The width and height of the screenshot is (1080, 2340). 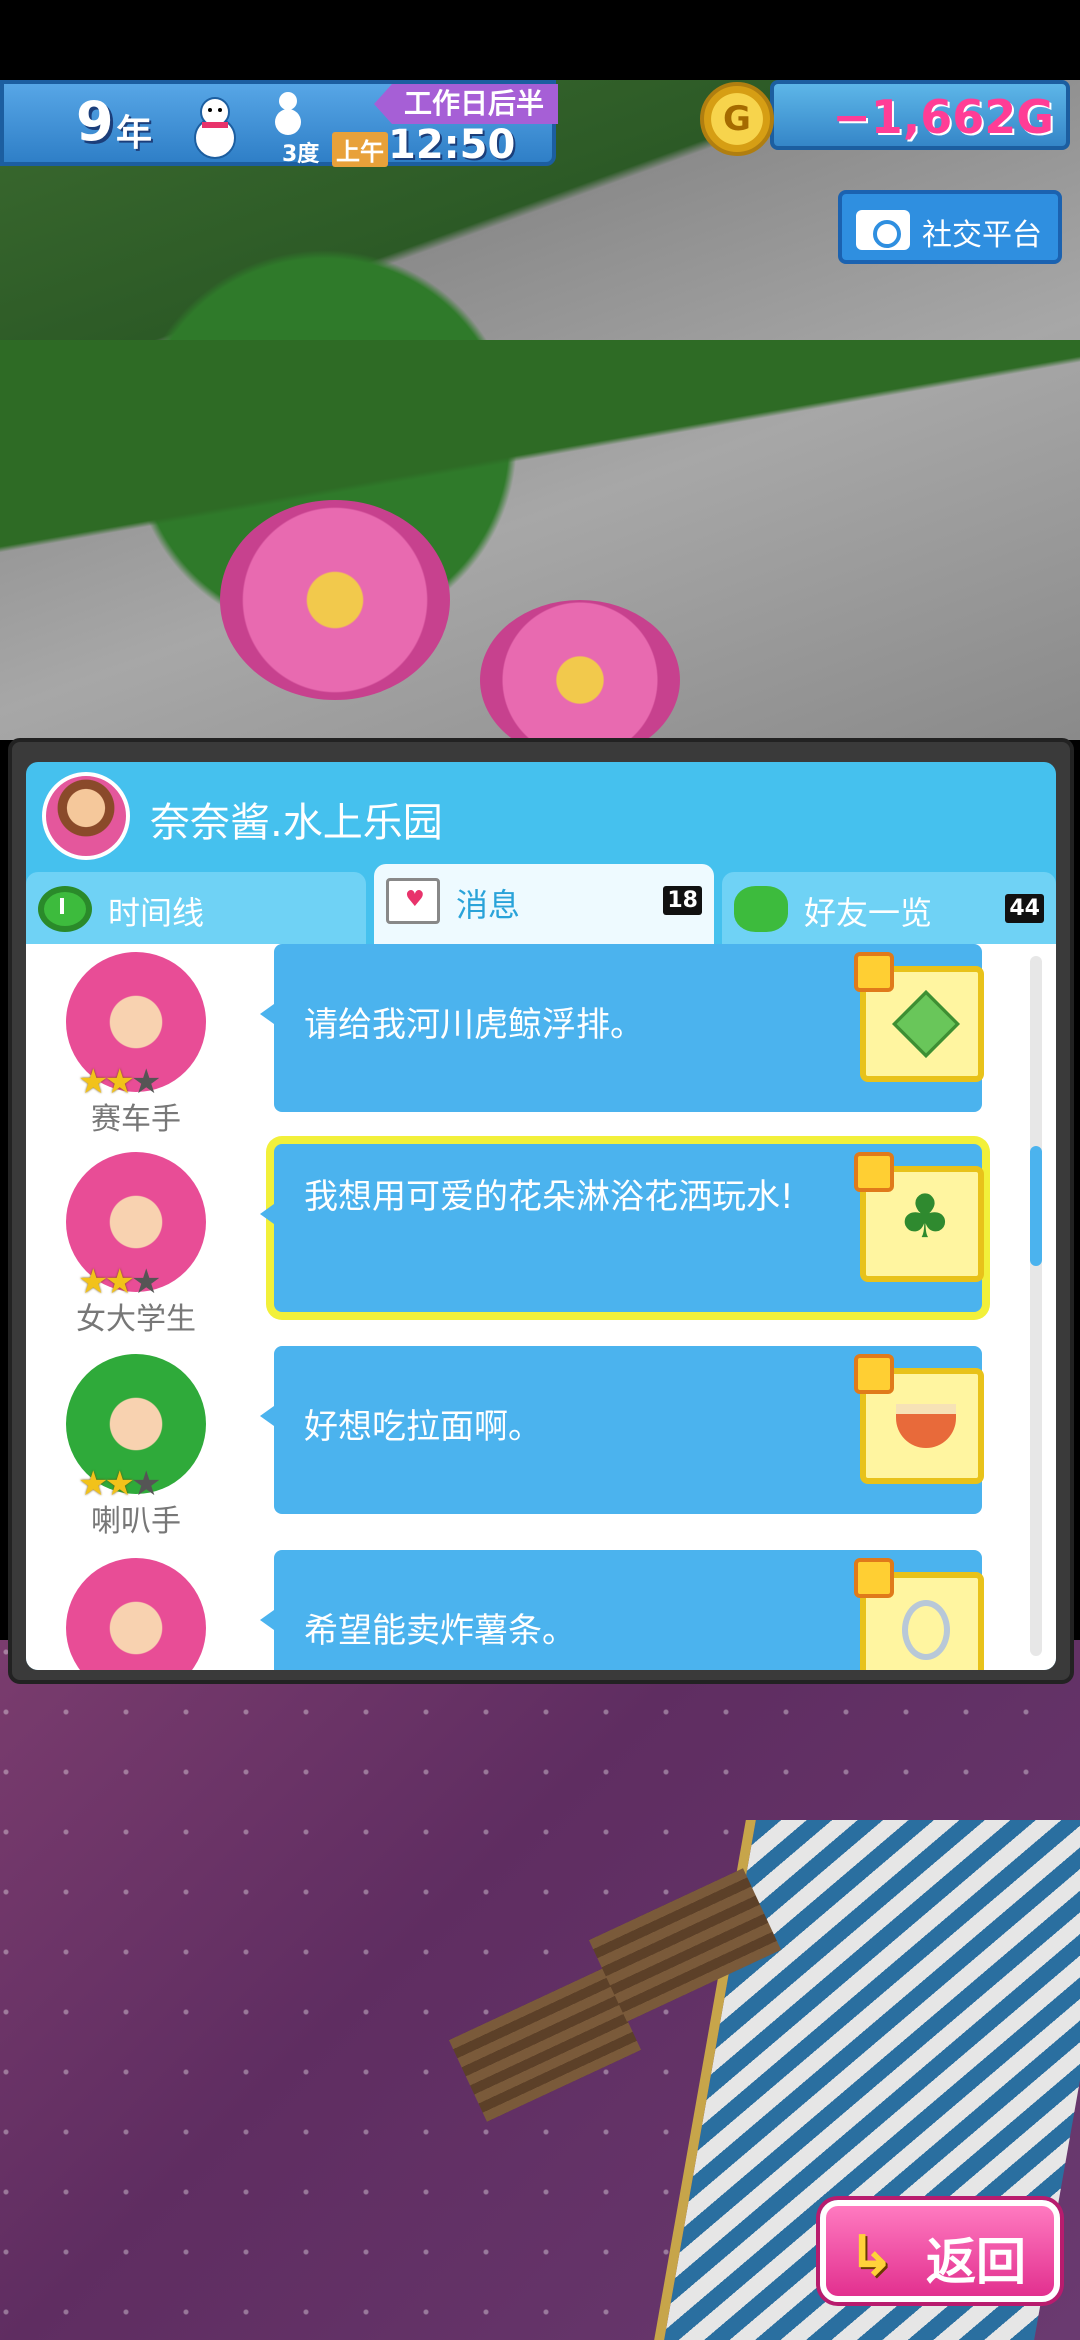 I want to click on panel-header: 奈奈酱.水上乐园, so click(x=541, y=814).